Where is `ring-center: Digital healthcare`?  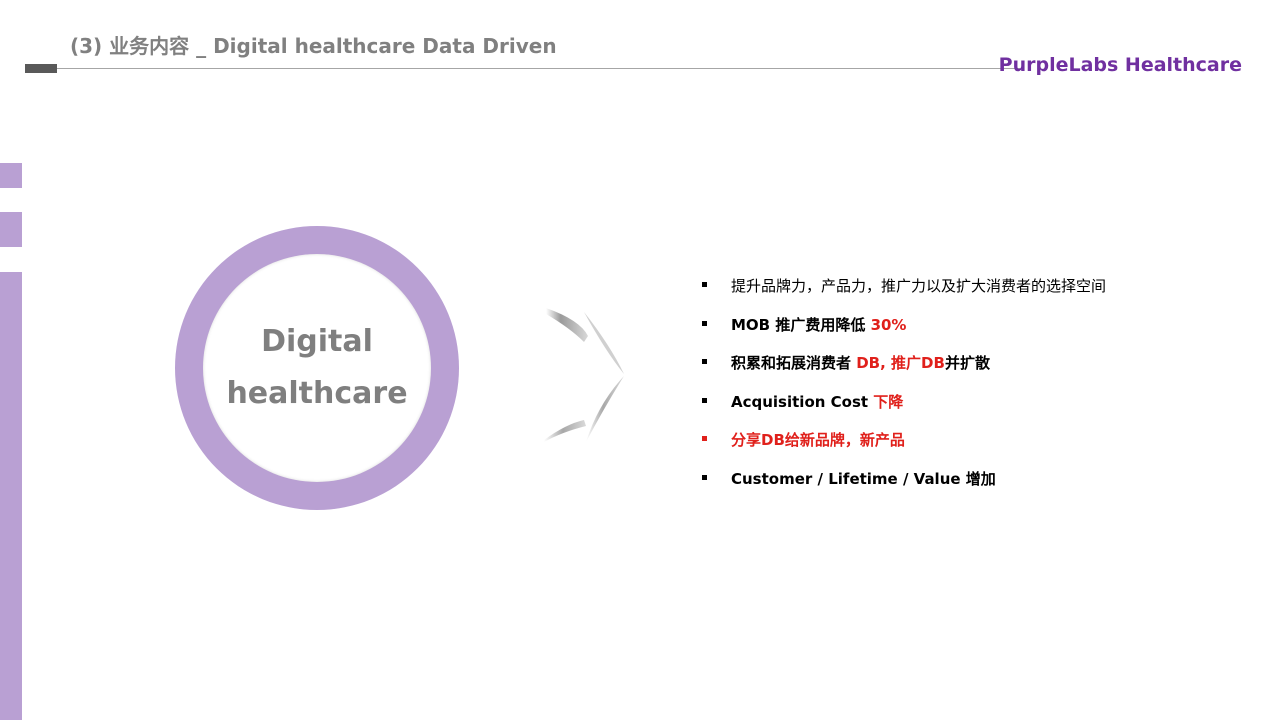 ring-center: Digital healthcare is located at coordinates (317, 368).